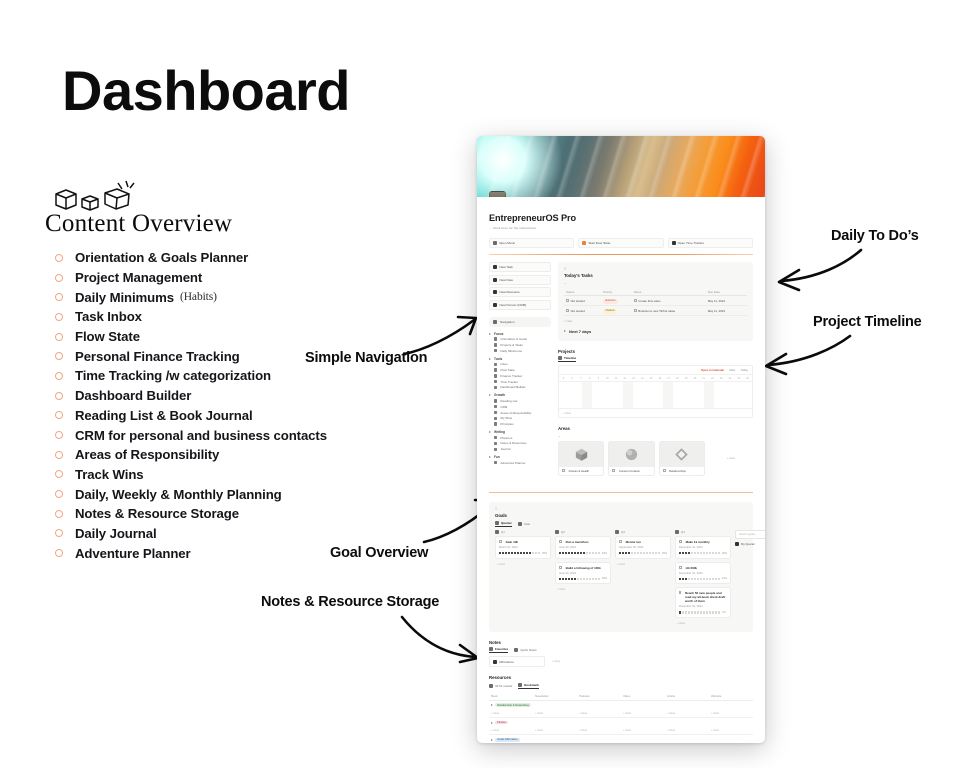  I want to click on nav-item: Inbox, so click(520, 364).